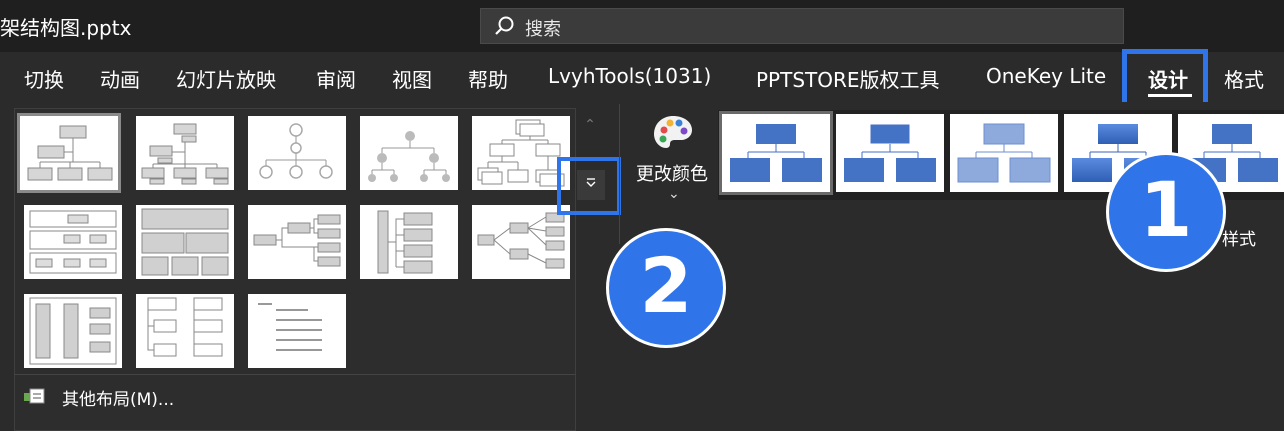 This screenshot has width=1284, height=431. I want to click on layout-thumb-circle-picture-hierarchy, so click(297, 153).